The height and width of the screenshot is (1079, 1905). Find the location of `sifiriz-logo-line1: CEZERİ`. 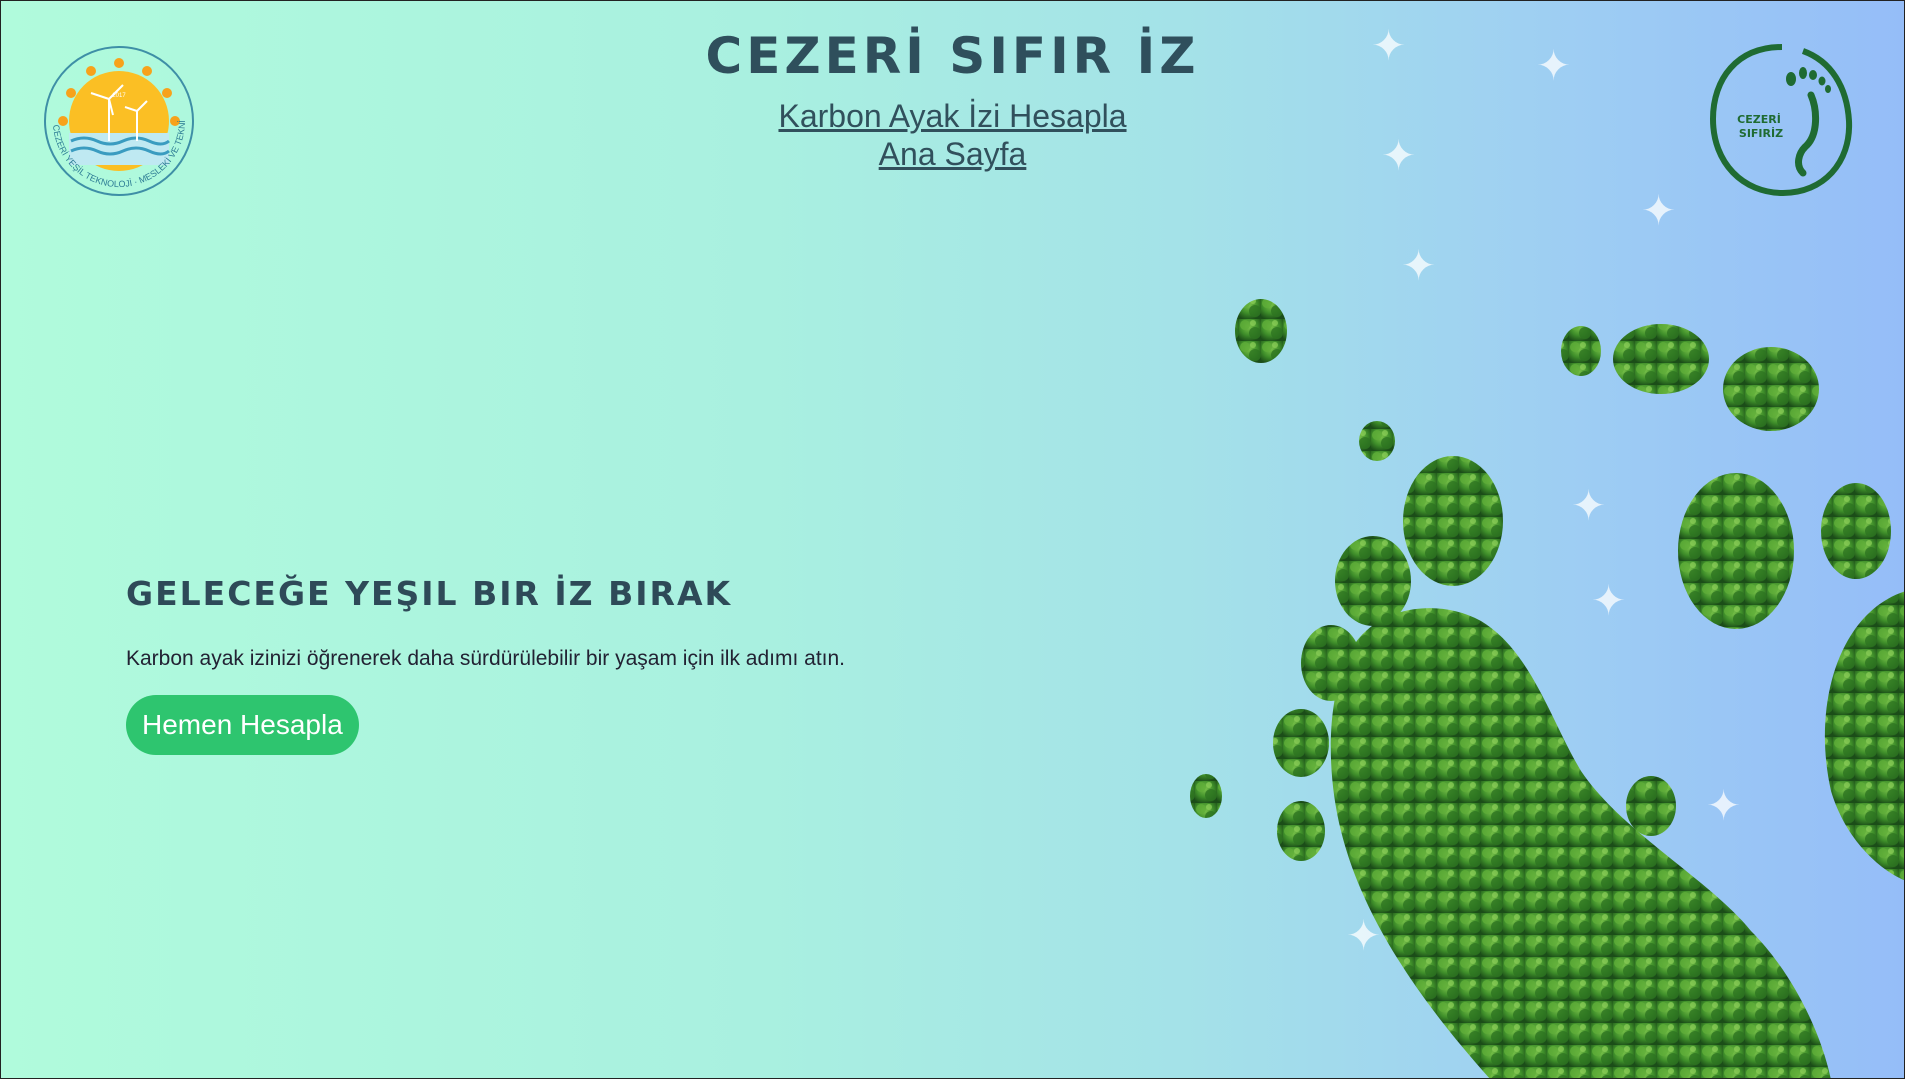

sifiriz-logo-line1: CEZERİ is located at coordinates (1759, 119).